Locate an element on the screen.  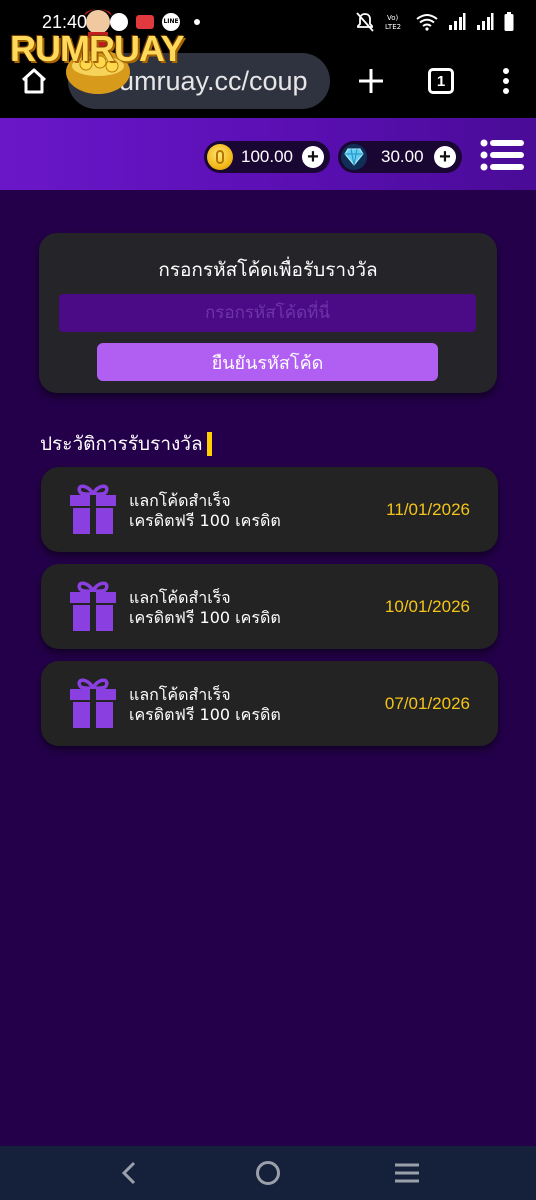
back-icon is located at coordinates (129, 1173).